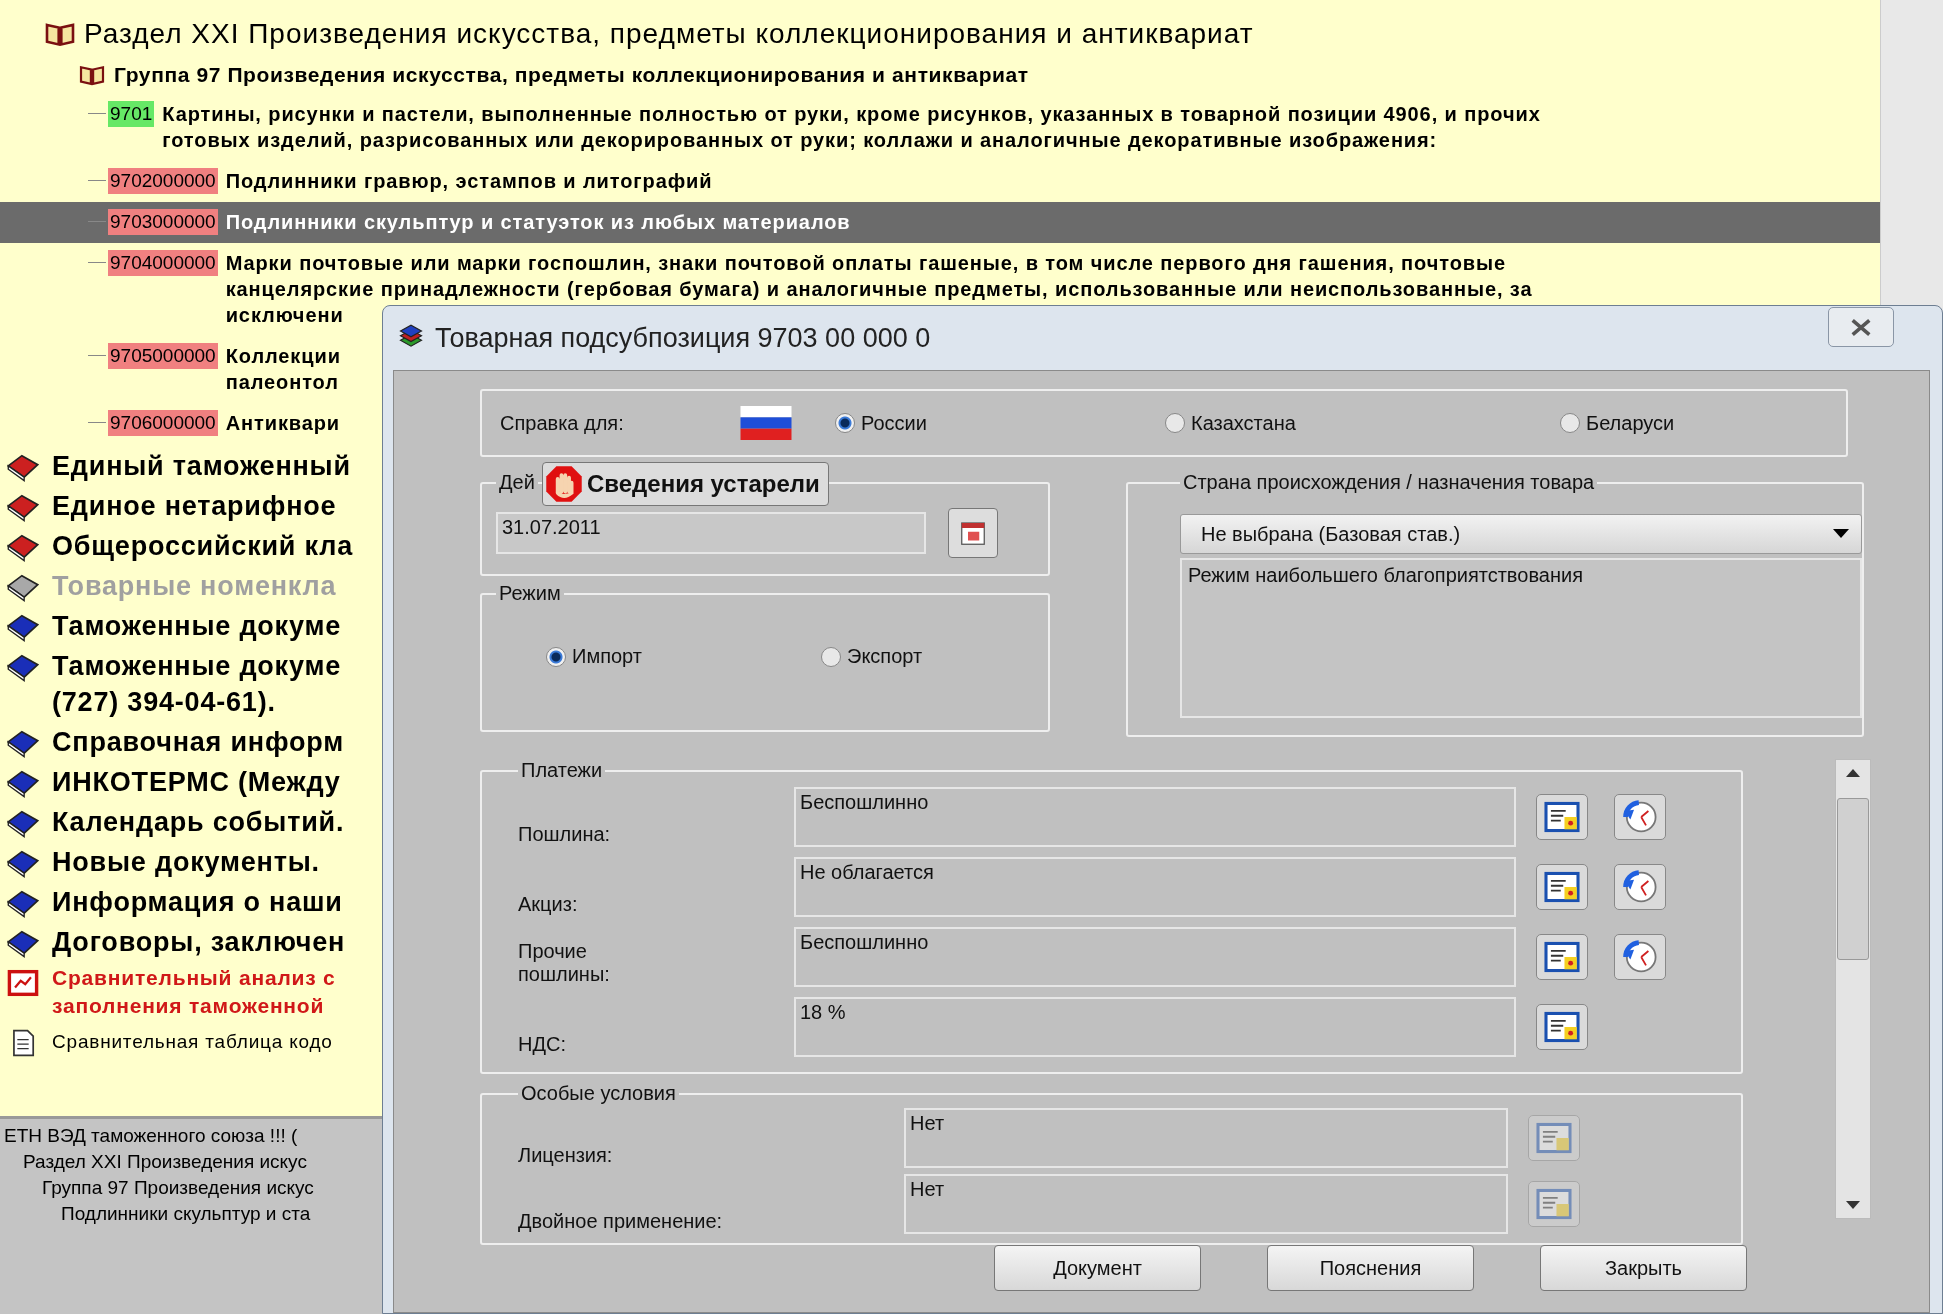 The width and height of the screenshot is (1943, 1314). Describe the element at coordinates (163, 263) in the screenshot. I see `code-badge: 9704000000` at that location.